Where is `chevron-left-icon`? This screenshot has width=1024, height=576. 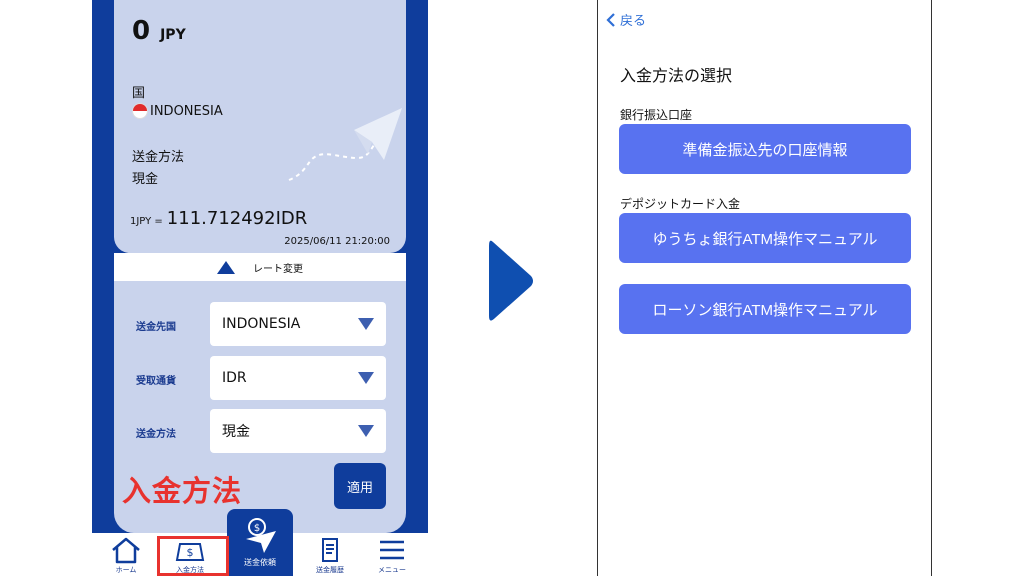
chevron-left-icon is located at coordinates (610, 19).